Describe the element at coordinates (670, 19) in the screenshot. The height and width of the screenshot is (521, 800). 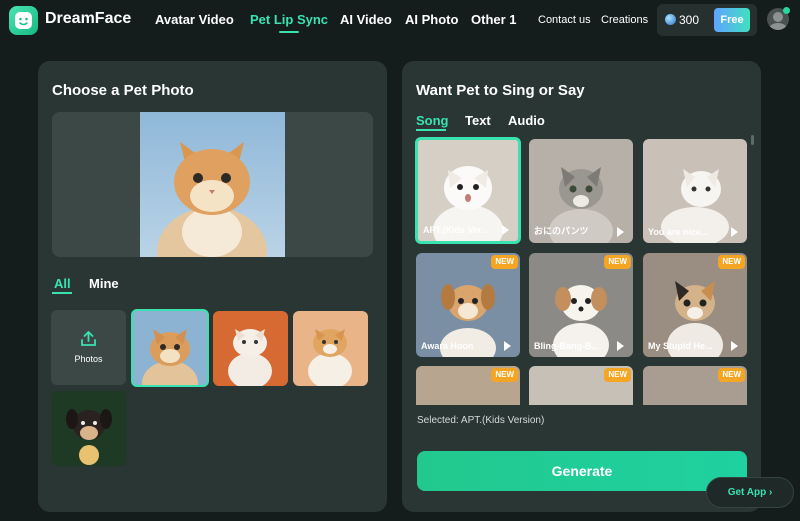
I see `coin-icon` at that location.